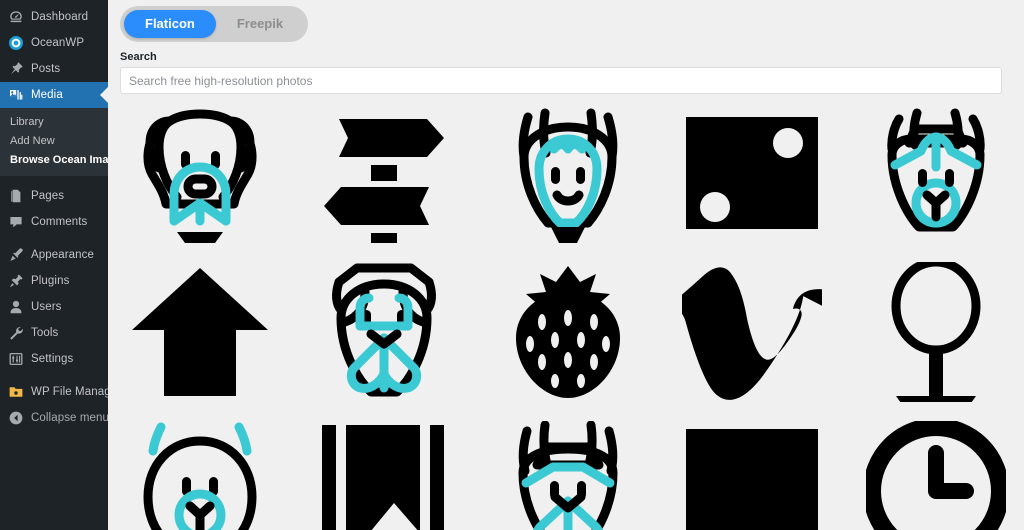 The image size is (1024, 530). Describe the element at coordinates (16, 281) in the screenshot. I see `plugins-icon` at that location.